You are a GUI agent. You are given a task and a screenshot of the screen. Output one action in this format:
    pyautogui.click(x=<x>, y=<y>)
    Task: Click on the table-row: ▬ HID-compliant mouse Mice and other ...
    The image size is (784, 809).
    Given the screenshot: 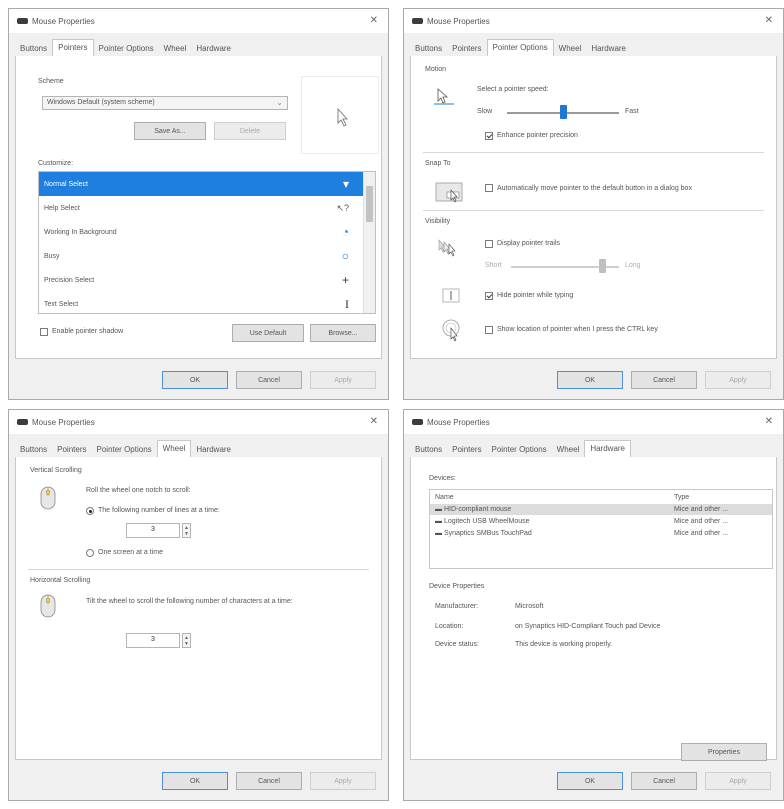 What is the action you would take?
    pyautogui.click(x=601, y=509)
    